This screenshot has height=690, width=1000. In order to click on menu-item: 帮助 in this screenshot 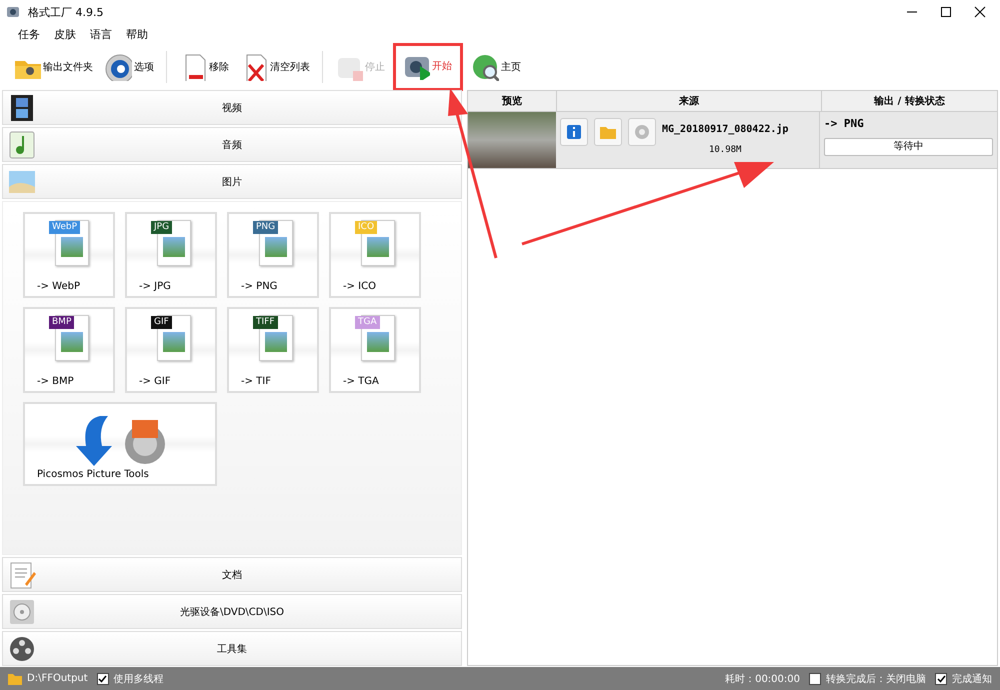, I will do `click(137, 34)`.